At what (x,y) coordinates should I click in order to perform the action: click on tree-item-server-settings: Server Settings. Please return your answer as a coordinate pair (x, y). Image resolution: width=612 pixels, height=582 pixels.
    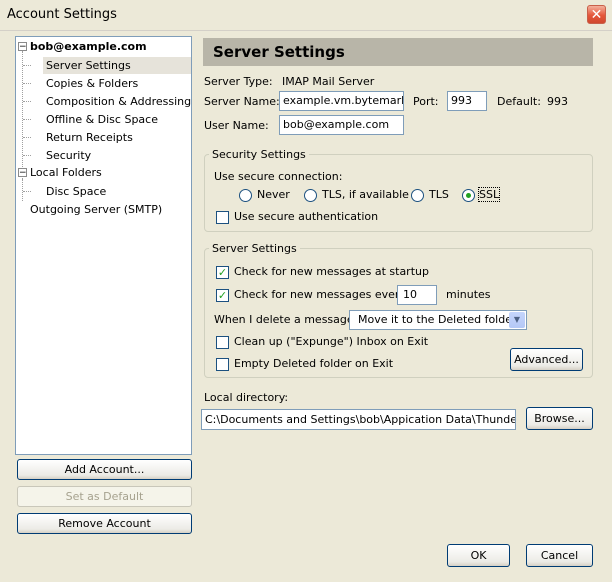
    Looking at the image, I should click on (117, 65).